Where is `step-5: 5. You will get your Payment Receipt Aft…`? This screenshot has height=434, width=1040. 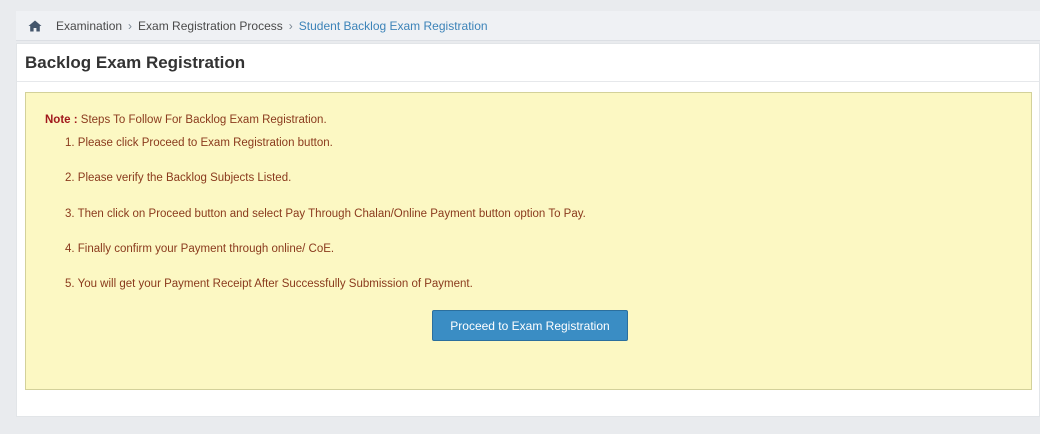 step-5: 5. You will get your Payment Receipt Aft… is located at coordinates (269, 284).